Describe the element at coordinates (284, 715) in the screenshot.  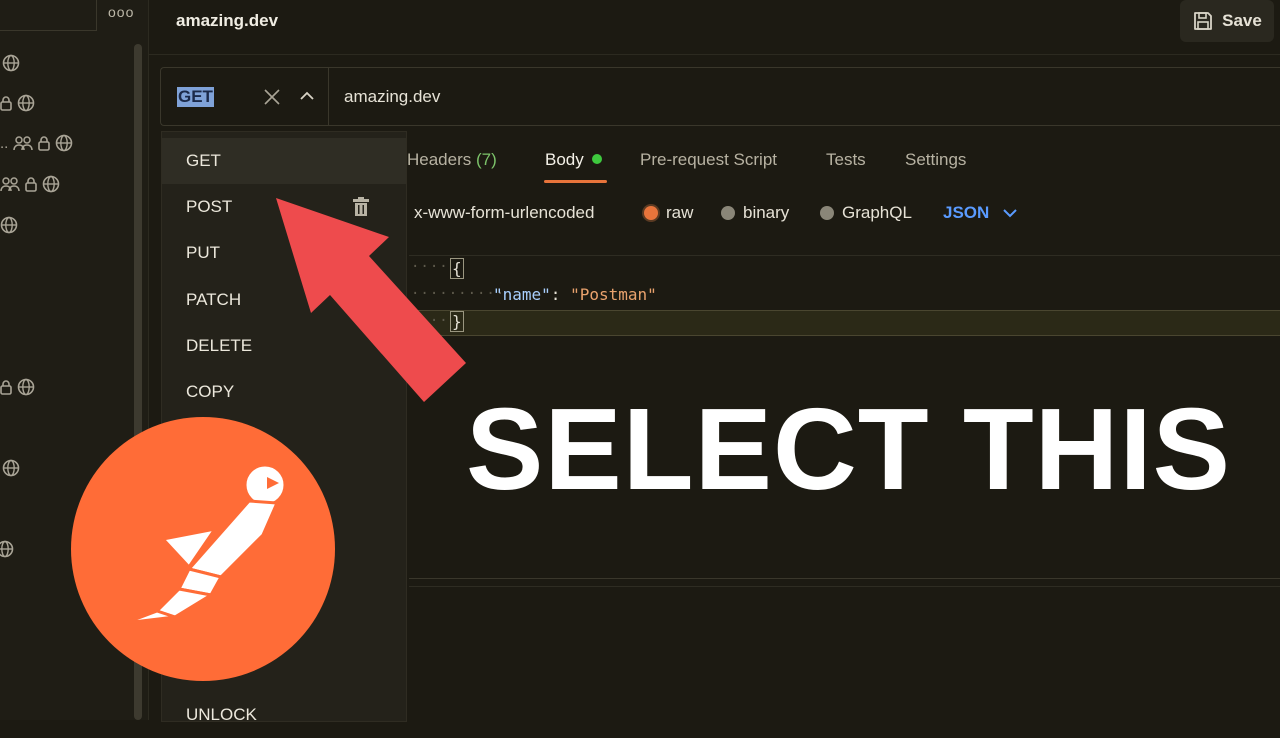
I see `method-option-unlock: UNLOCK` at that location.